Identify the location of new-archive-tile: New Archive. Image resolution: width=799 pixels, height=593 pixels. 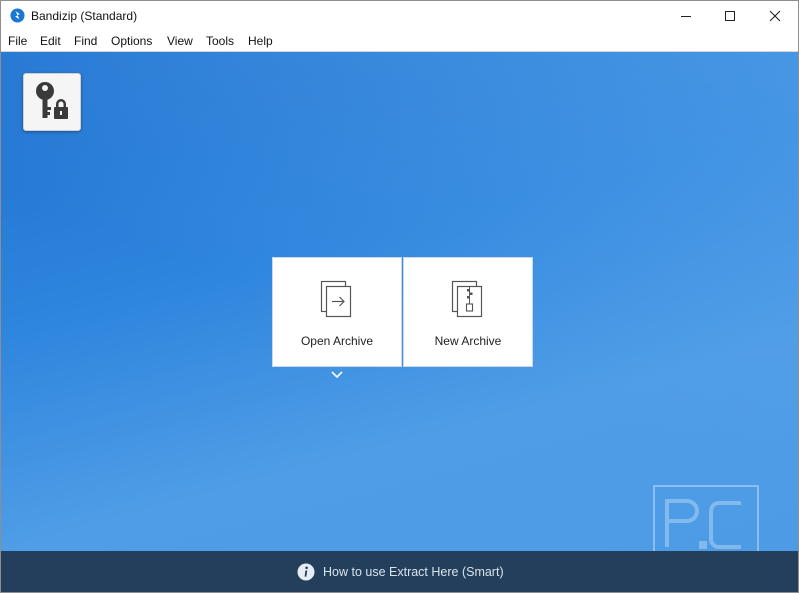
(468, 312).